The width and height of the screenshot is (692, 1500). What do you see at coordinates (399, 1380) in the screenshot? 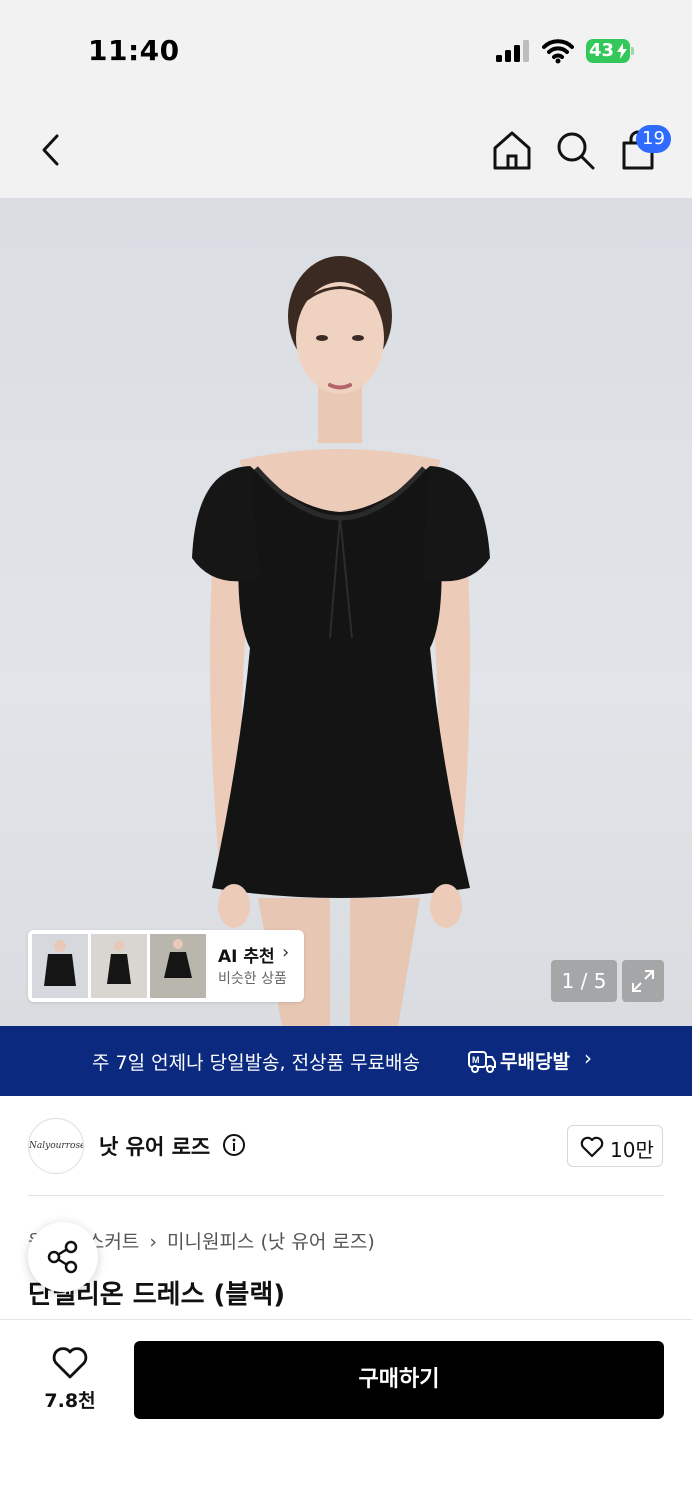
I see `buy-button: 구매하기` at bounding box center [399, 1380].